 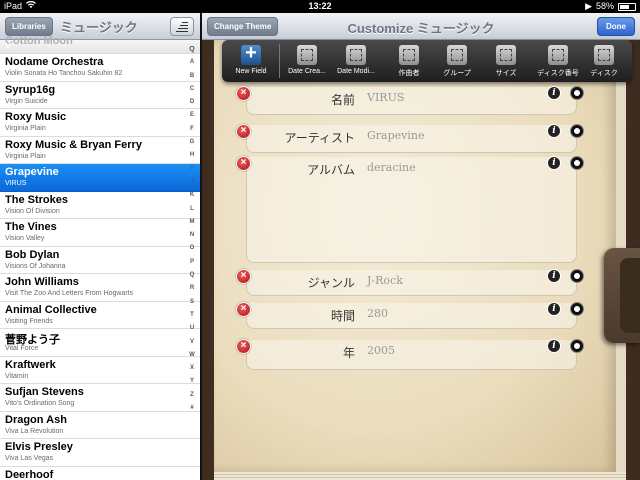 What do you see at coordinates (192, 222) in the screenshot?
I see `index-letter: M` at bounding box center [192, 222].